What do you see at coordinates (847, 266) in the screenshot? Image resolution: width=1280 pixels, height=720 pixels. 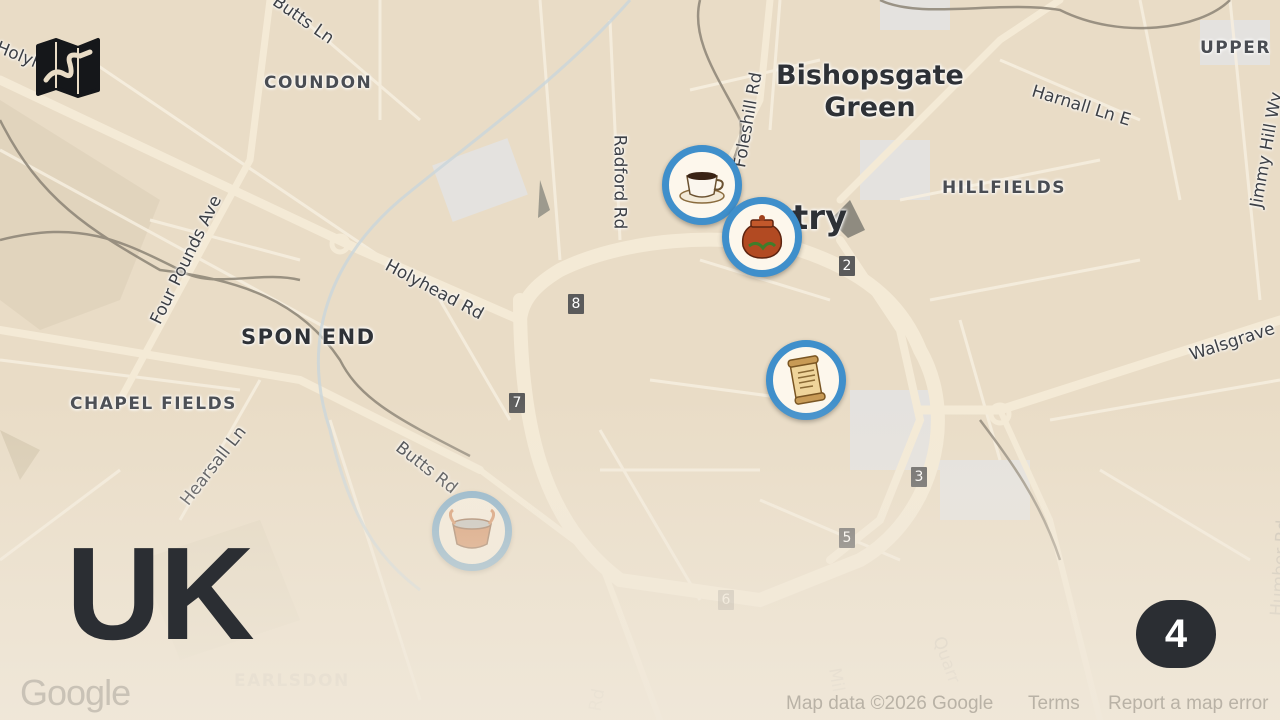 I see `junction-marker: 2` at bounding box center [847, 266].